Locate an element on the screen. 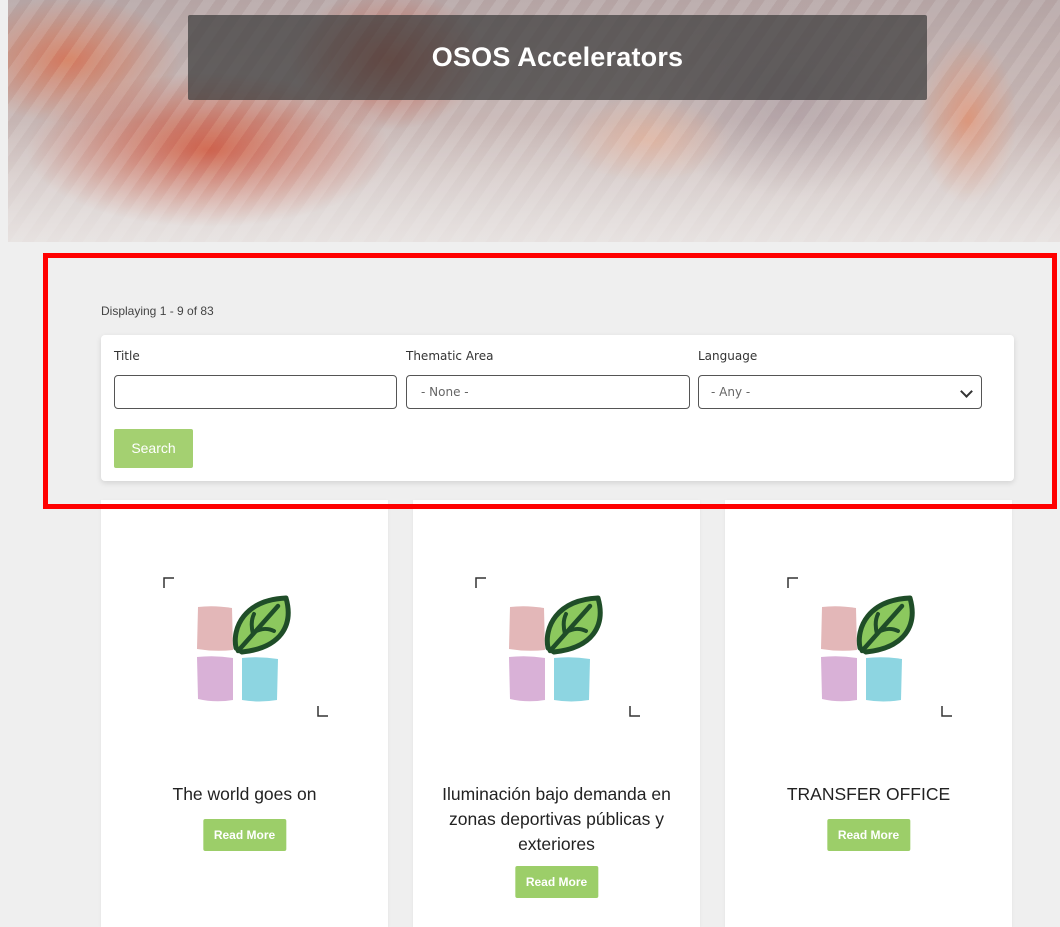 The width and height of the screenshot is (1060, 927). language-label: Language is located at coordinates (728, 356).